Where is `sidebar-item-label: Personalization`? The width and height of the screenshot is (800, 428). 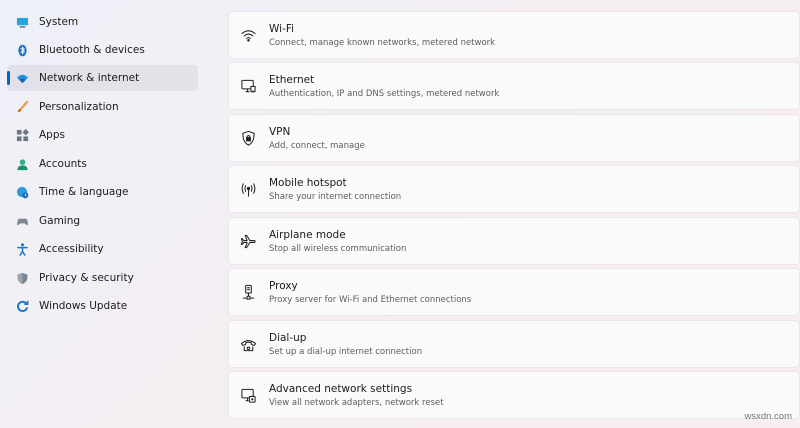 sidebar-item-label: Personalization is located at coordinates (79, 107).